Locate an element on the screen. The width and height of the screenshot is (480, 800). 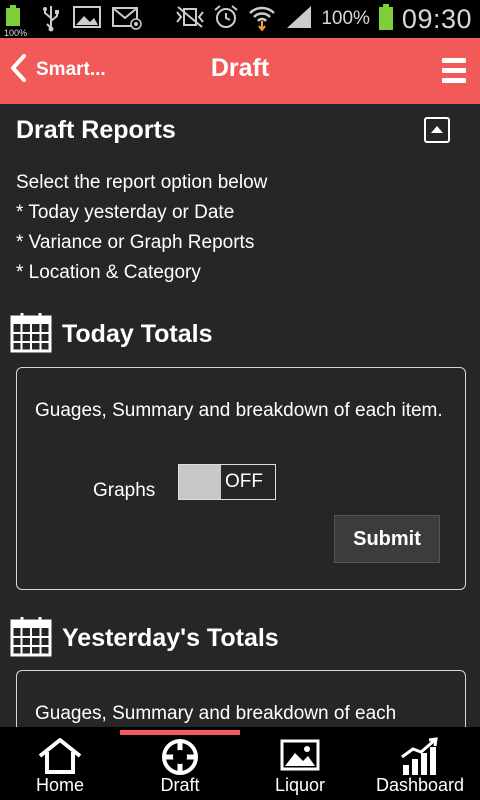
battery-small-label: 100% is located at coordinates (16, 33).